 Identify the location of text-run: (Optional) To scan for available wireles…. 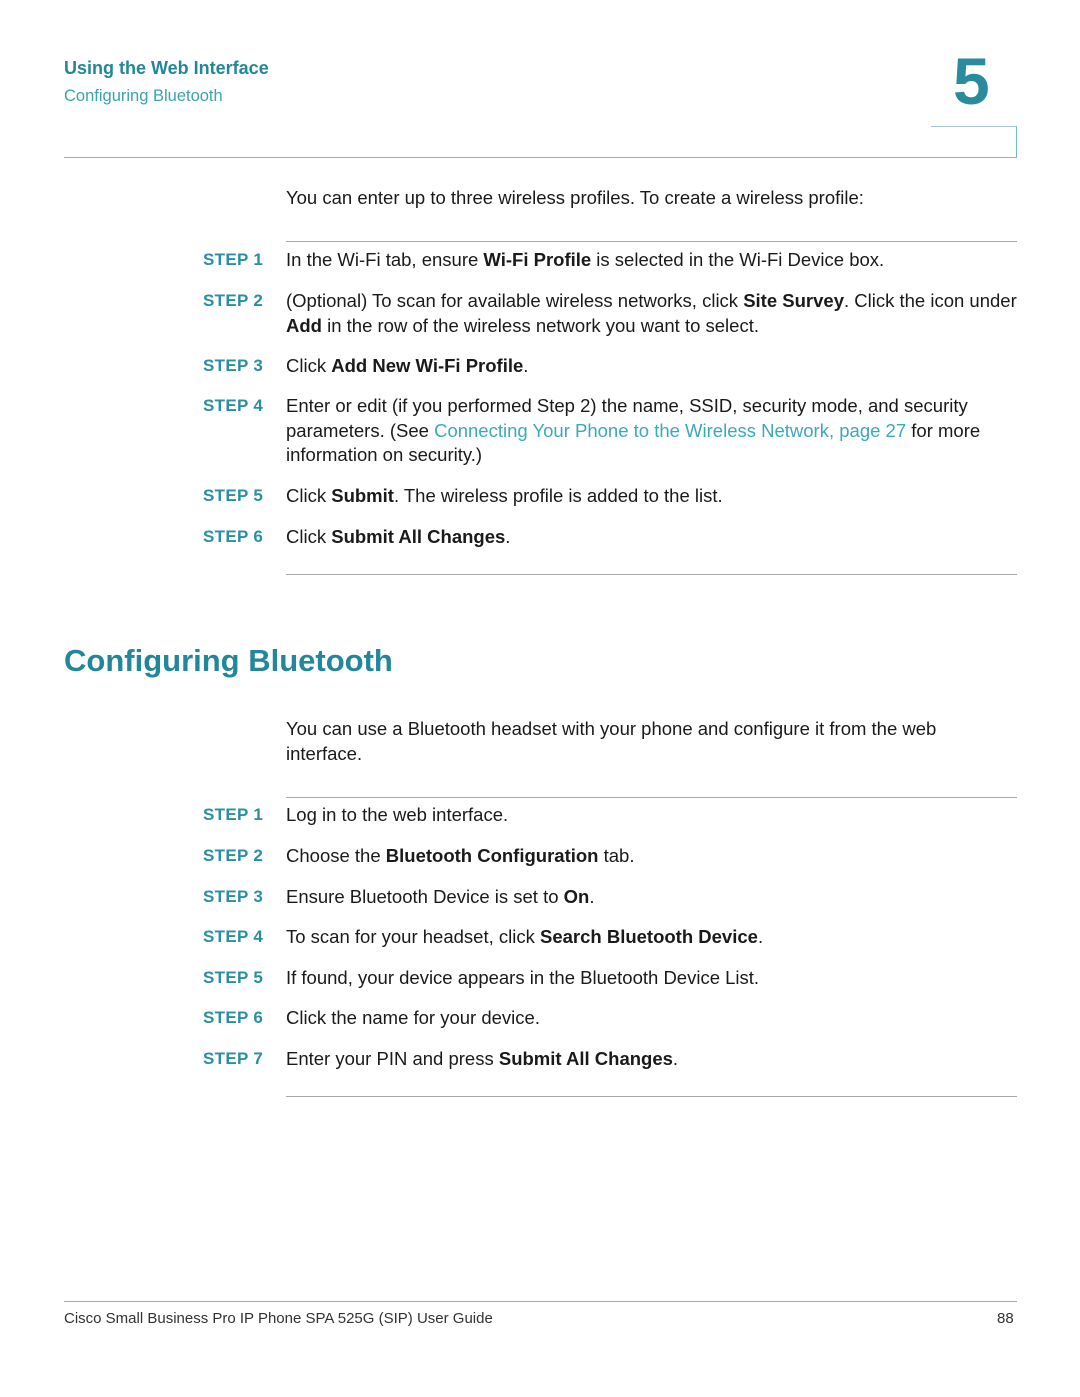
(515, 300).